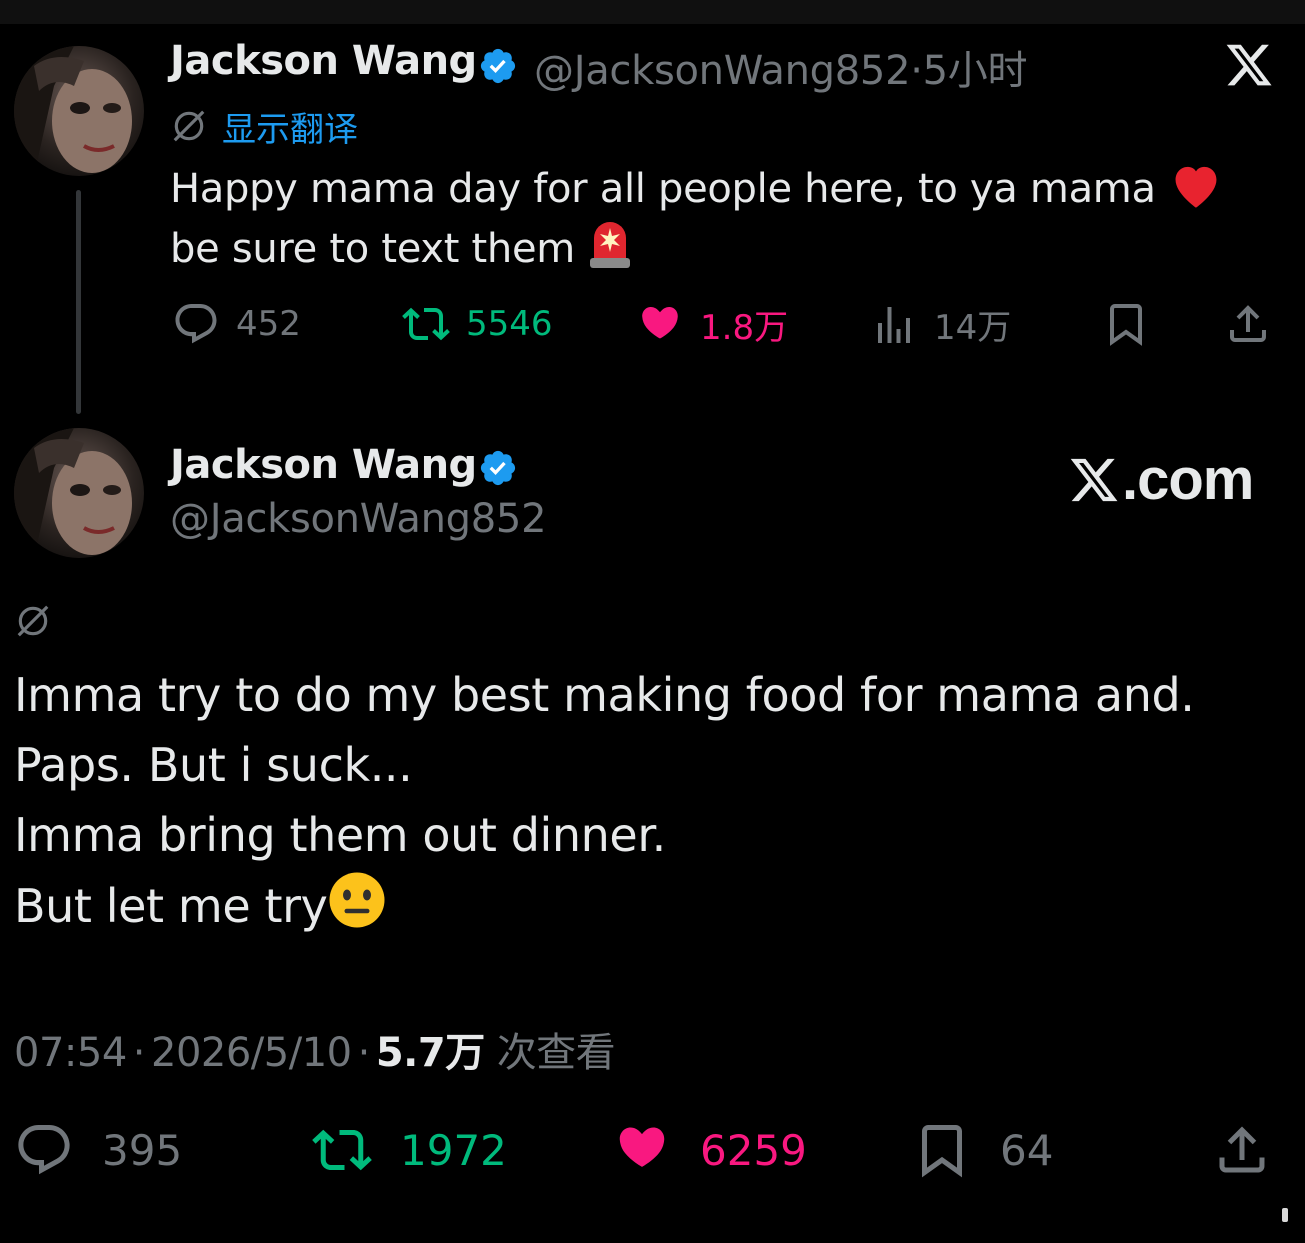 This screenshot has height=1243, width=1305. Describe the element at coordinates (975, 71) in the screenshot. I see `timestamp: 5小时` at that location.